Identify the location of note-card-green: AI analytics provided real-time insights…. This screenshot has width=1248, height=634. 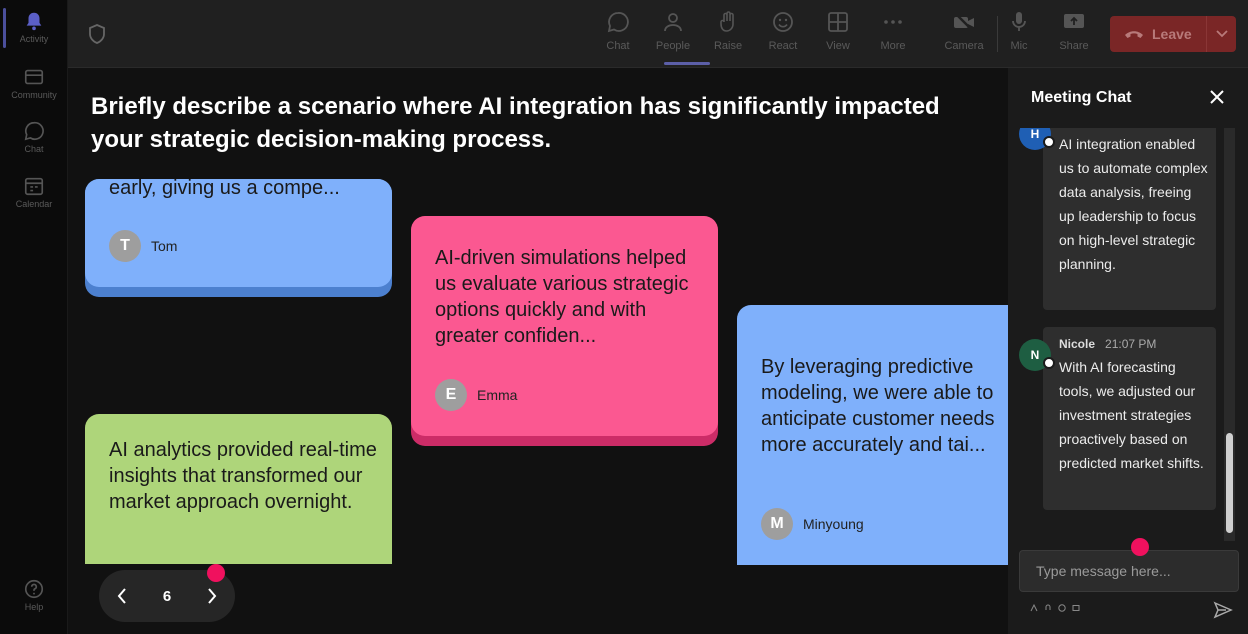
(238, 489).